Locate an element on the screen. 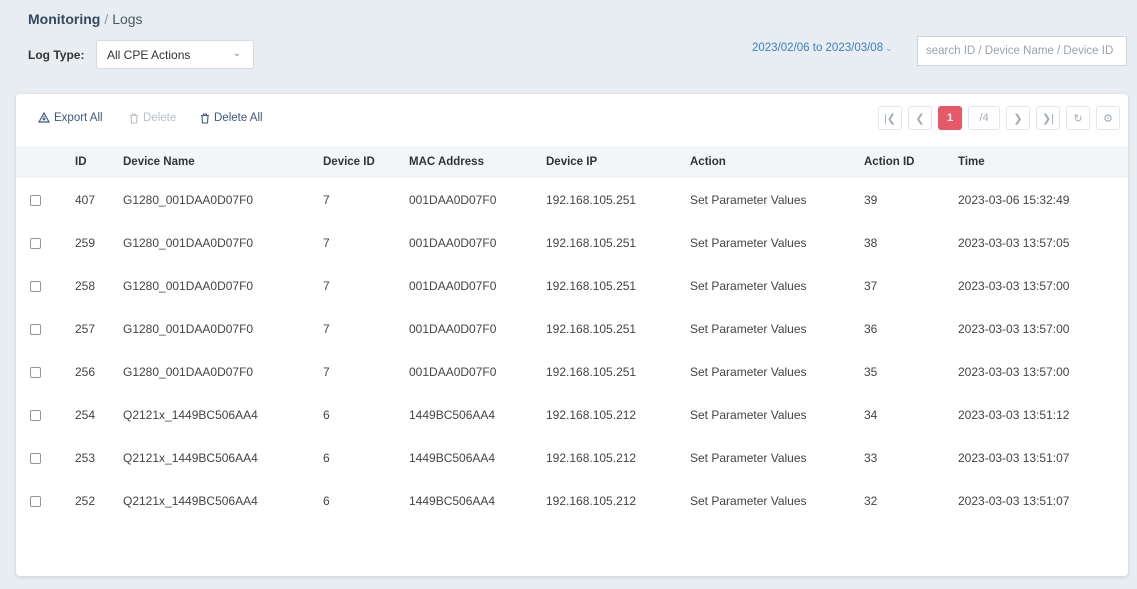 Image resolution: width=1137 pixels, height=589 pixels. cell-device-ip: 192.168.105.251 is located at coordinates (591, 199).